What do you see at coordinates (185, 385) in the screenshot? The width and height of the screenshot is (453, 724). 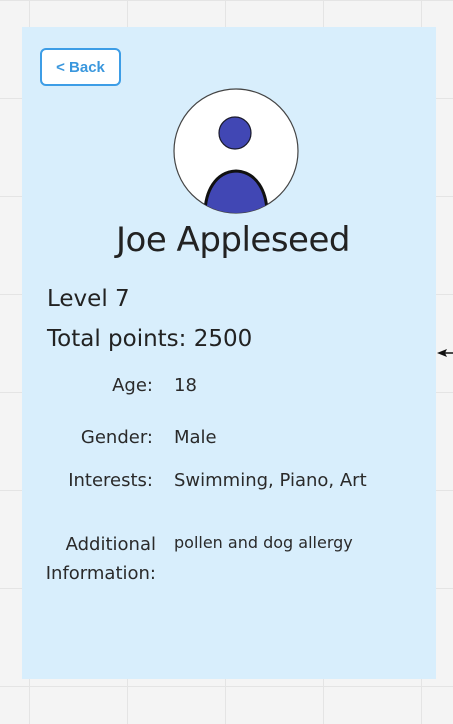 I see `age-value: 18` at bounding box center [185, 385].